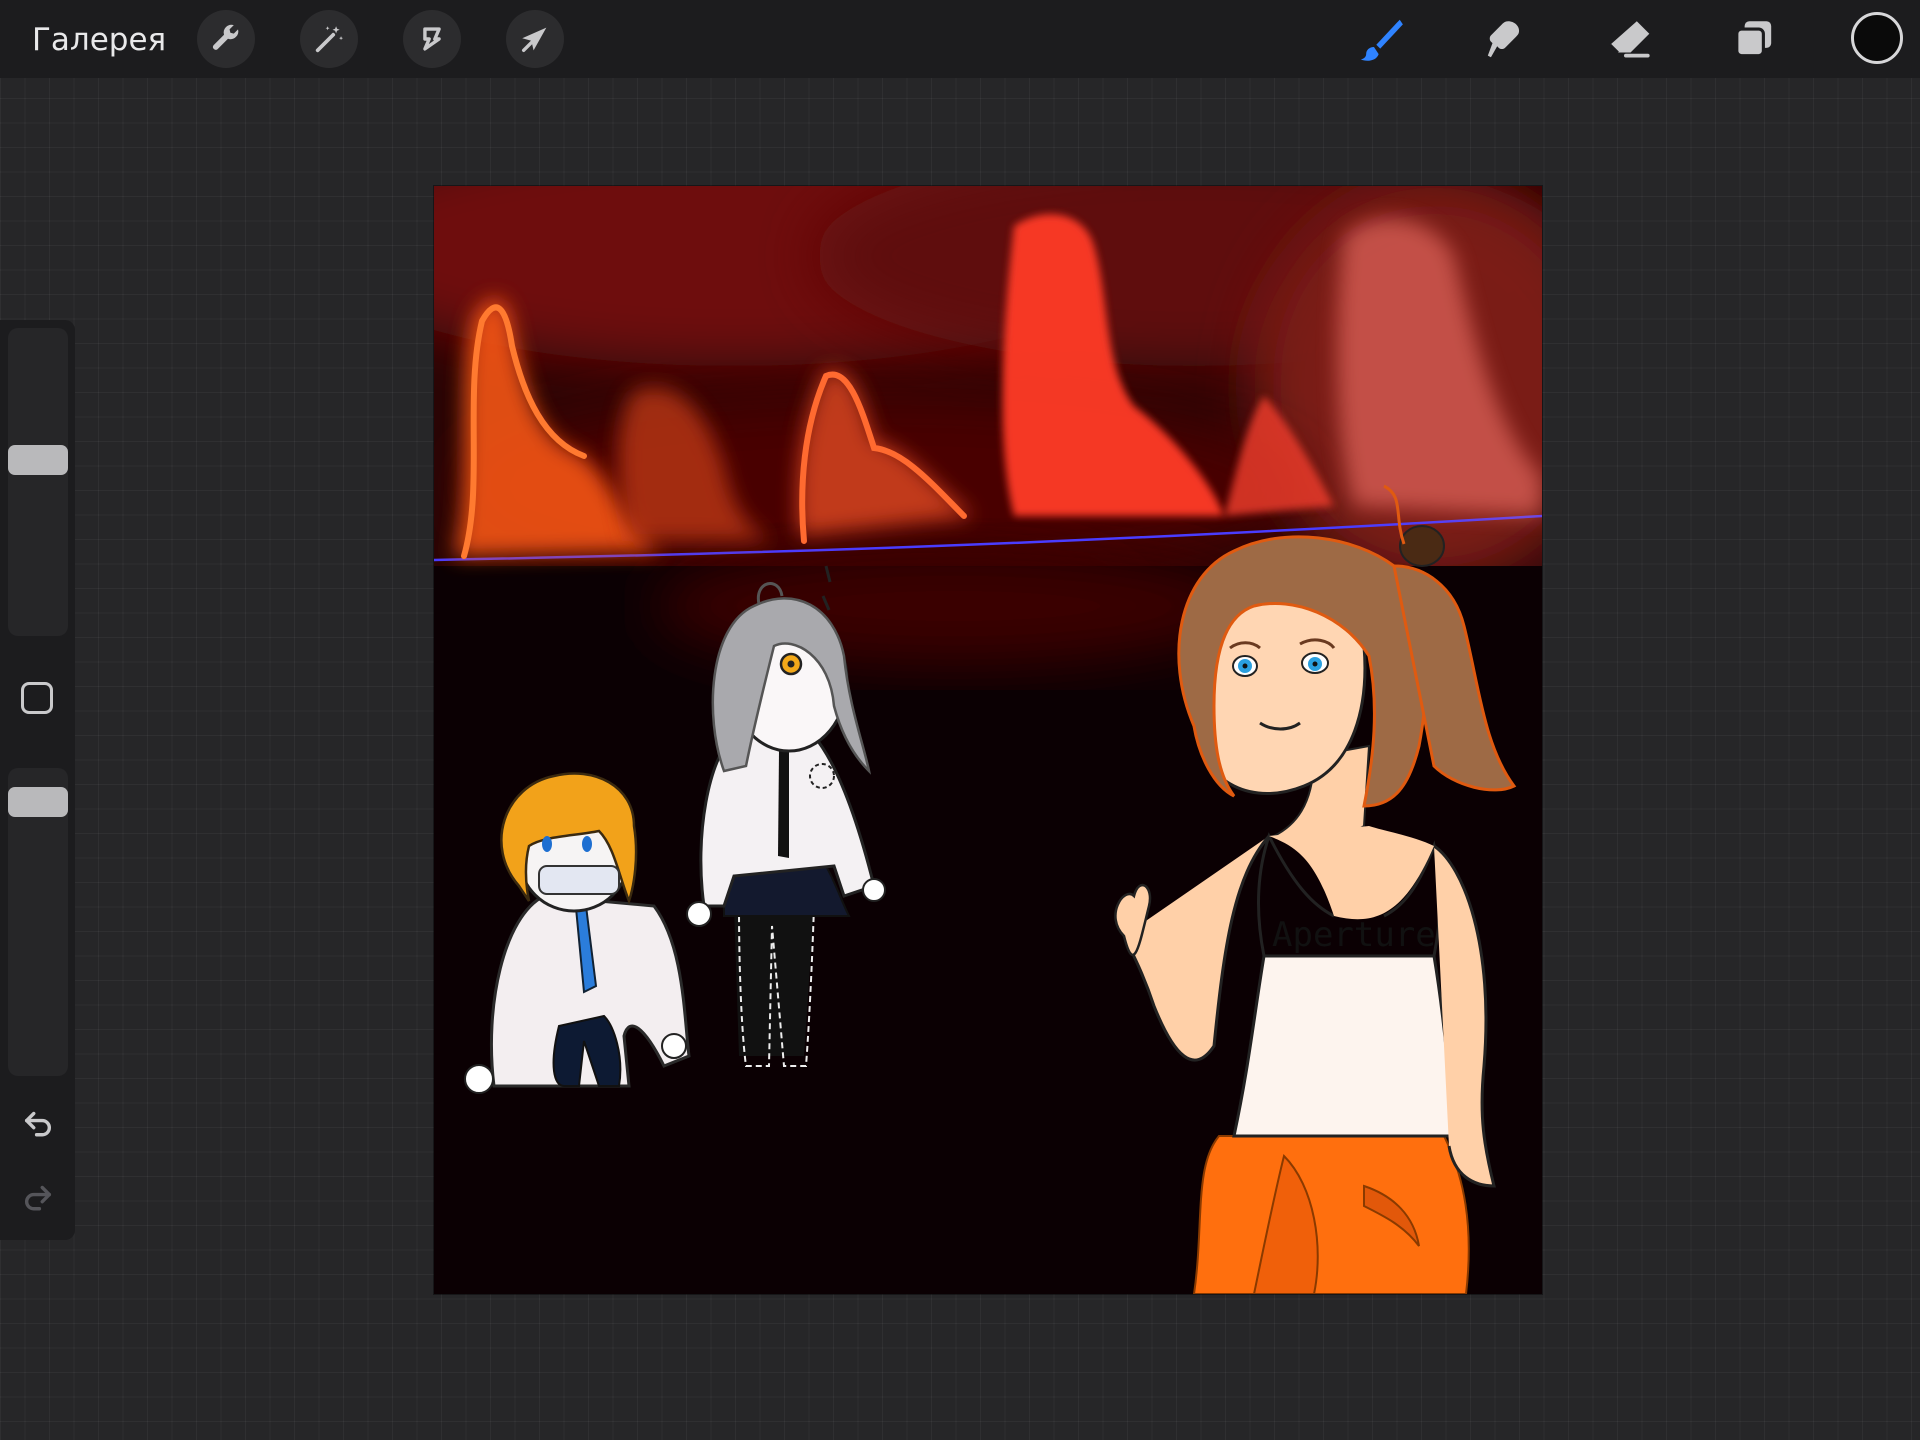  Describe the element at coordinates (1354, 935) in the screenshot. I see `shirt-logo-text: Aperture` at that location.